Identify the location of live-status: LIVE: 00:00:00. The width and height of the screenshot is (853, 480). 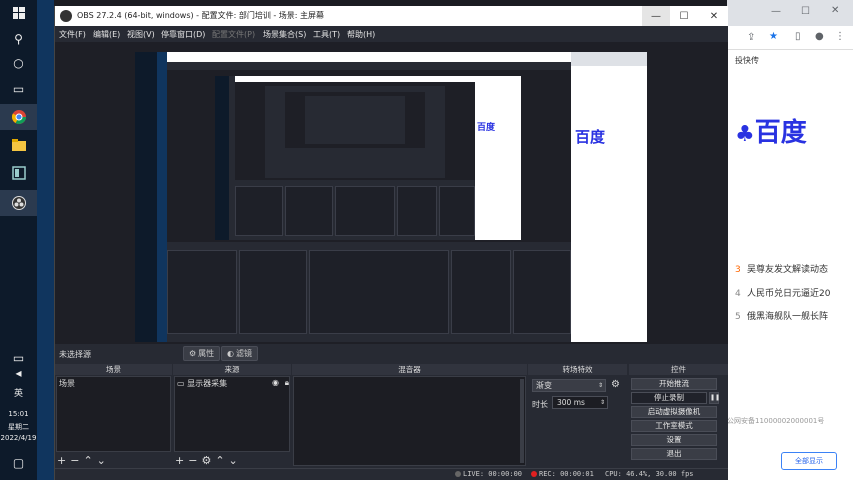
(488, 474).